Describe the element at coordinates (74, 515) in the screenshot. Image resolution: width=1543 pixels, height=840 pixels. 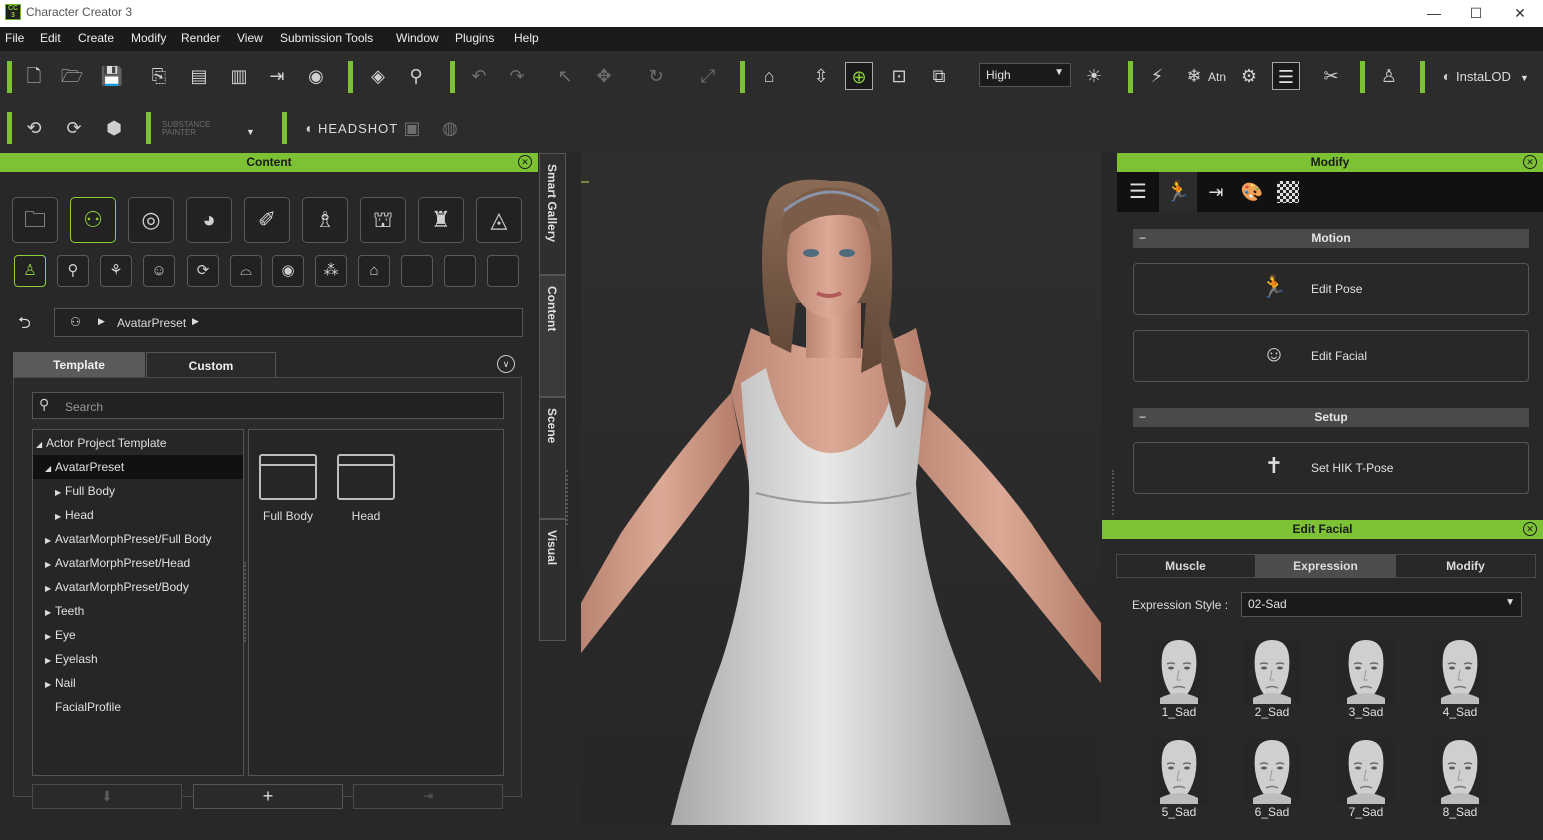
I see `tree-item: ▶ Head` at that location.